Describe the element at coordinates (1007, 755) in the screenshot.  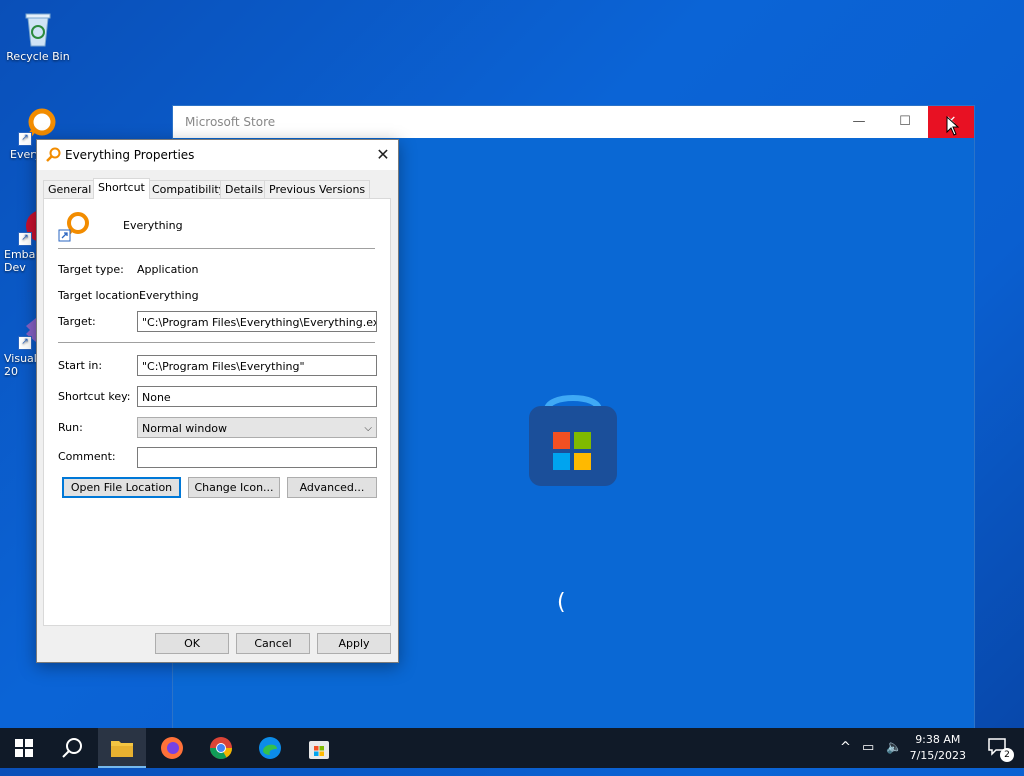
I see `notification-count-badge: 2` at that location.